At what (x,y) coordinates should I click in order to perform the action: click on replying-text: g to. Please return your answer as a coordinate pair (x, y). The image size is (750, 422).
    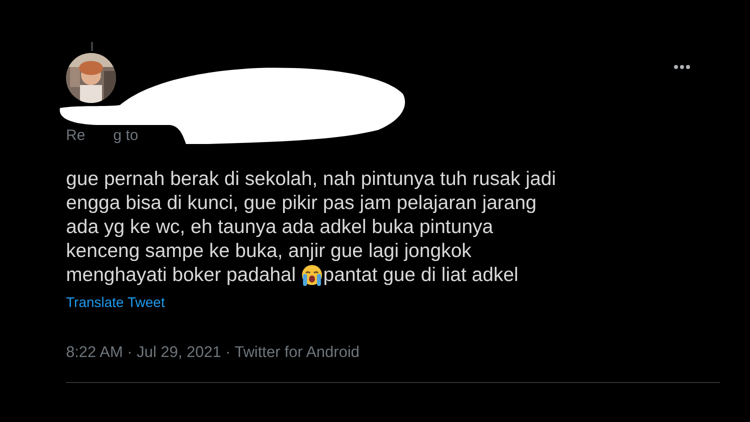
    Looking at the image, I should click on (125, 135).